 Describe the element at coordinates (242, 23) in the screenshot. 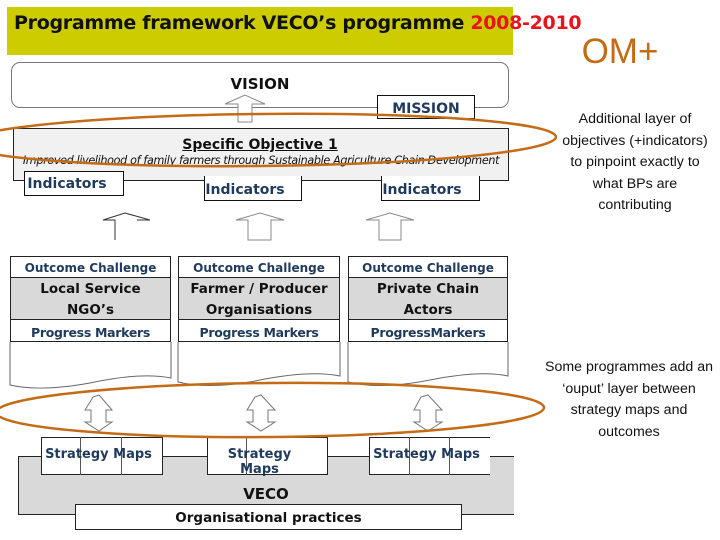

I see `title-main: Programme framework VECO’s programme` at that location.